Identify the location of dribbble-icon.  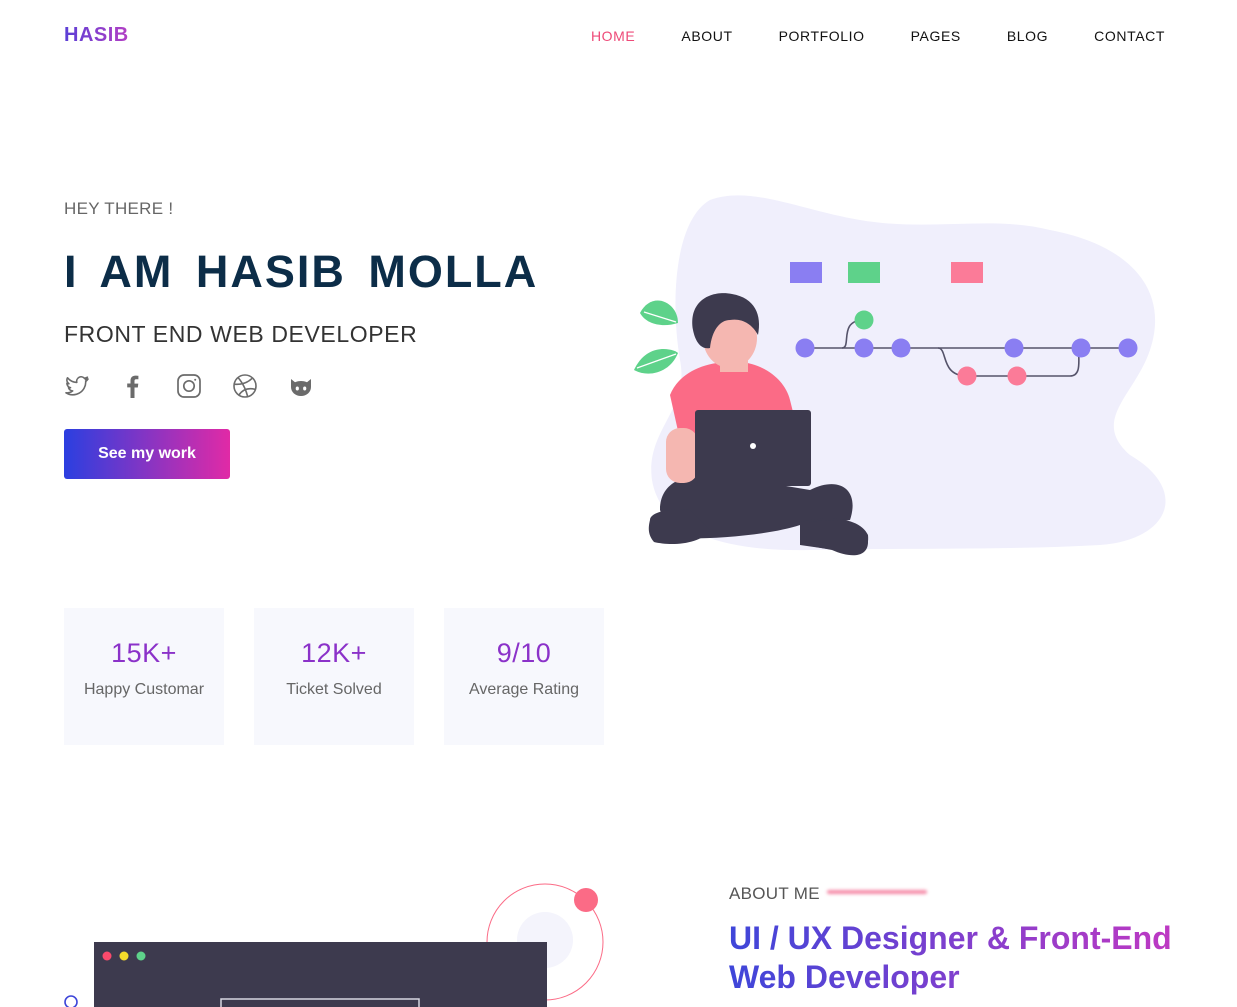
(245, 386).